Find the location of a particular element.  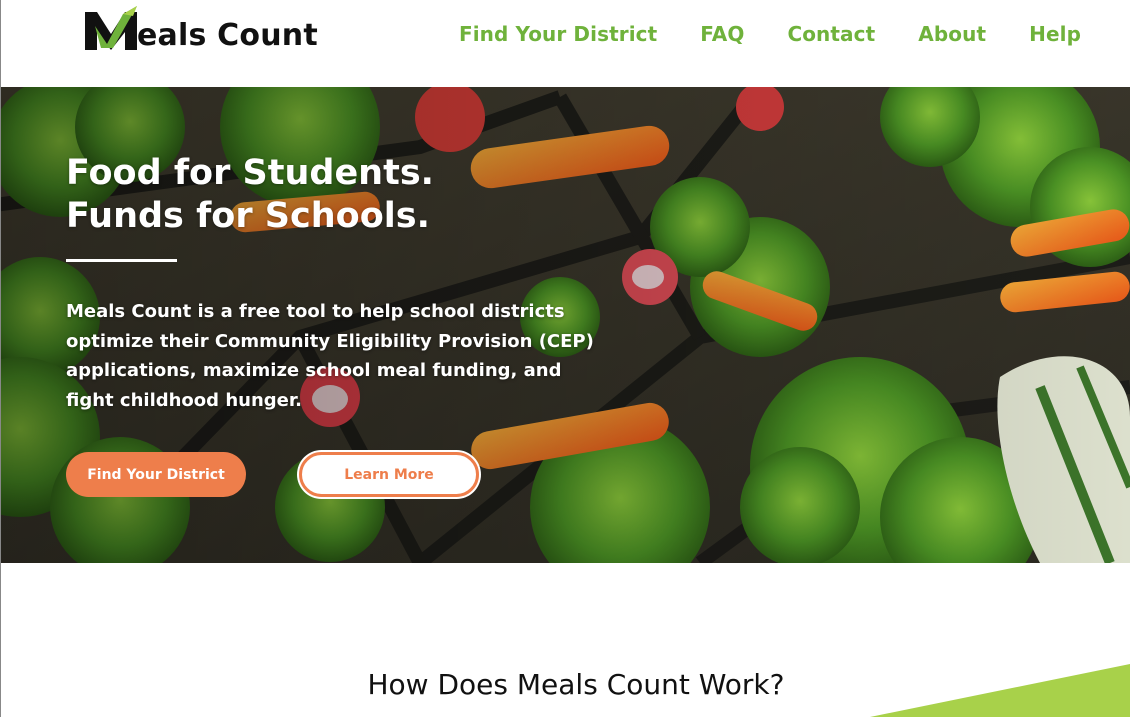

page-left-border is located at coordinates (0, 358).